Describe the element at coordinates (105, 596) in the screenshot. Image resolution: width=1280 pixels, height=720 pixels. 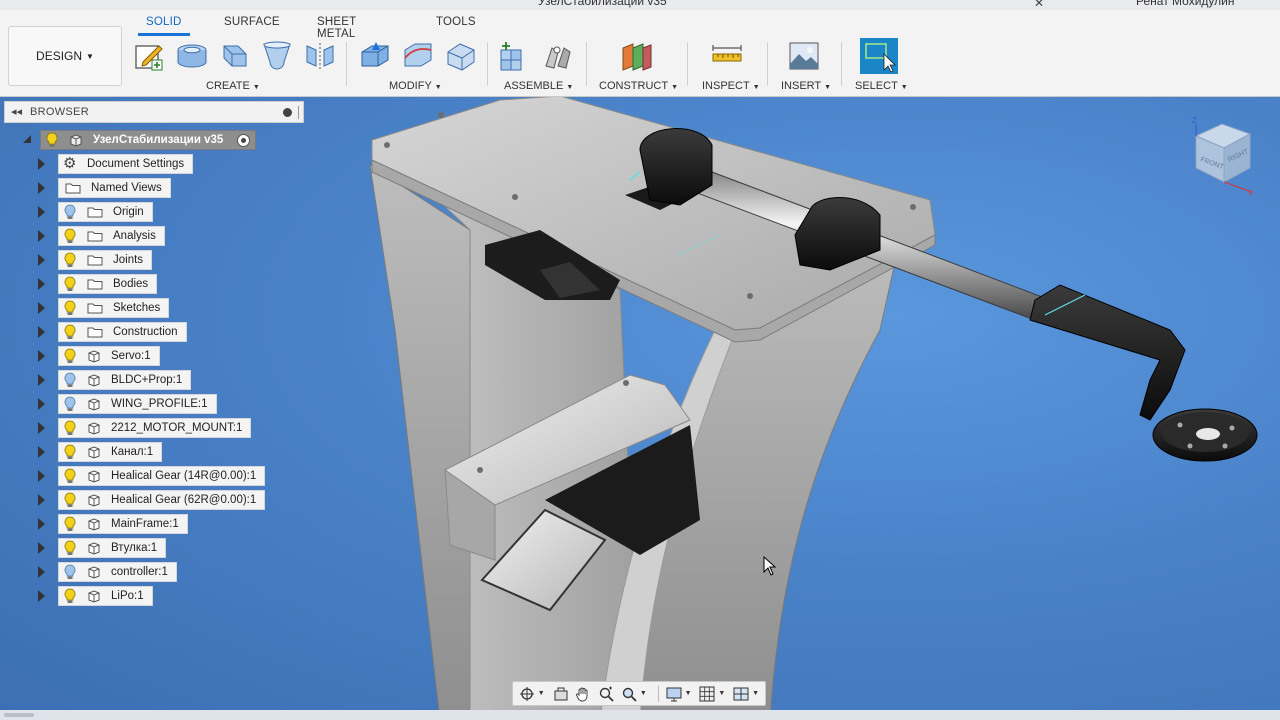
I see `browser-item: LiPo:1` at that location.